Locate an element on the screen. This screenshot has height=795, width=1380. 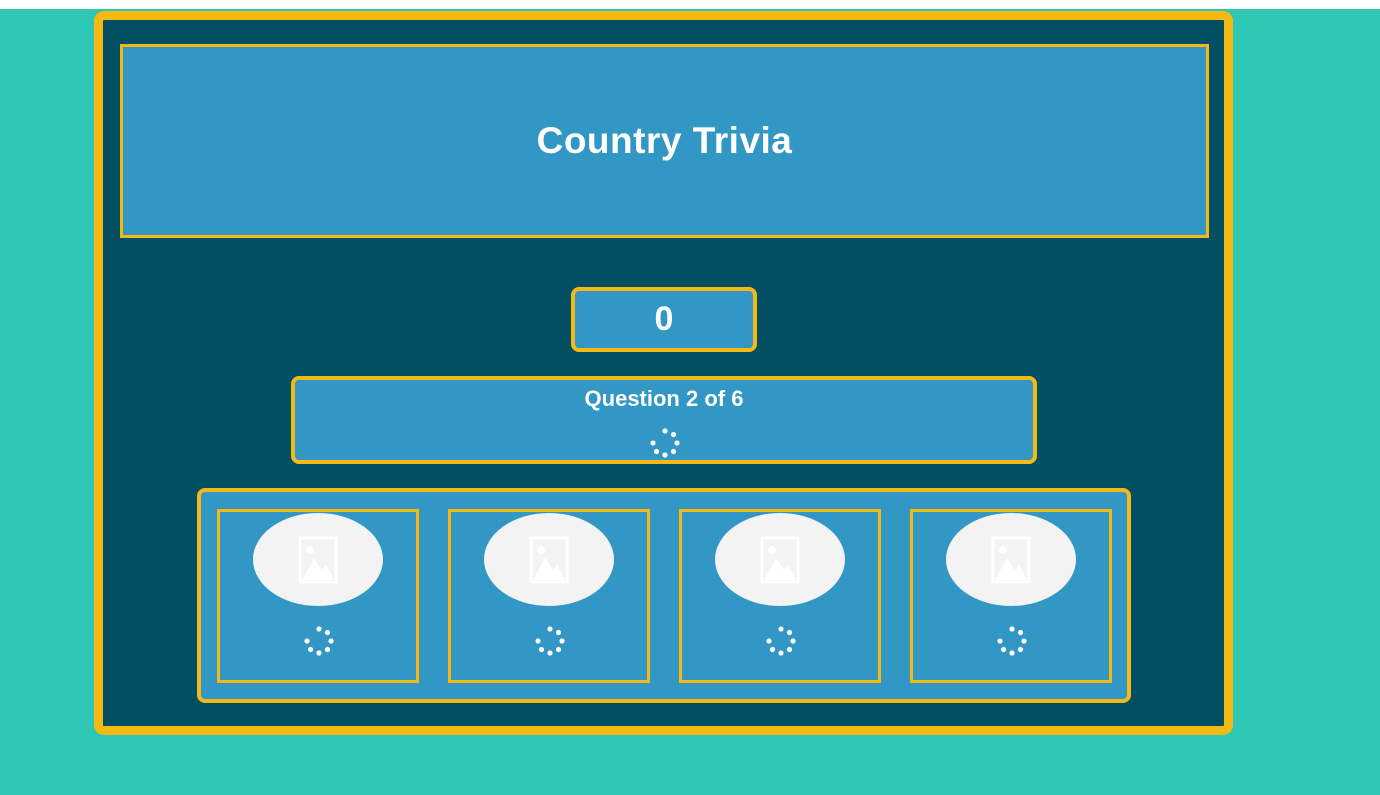
page-title: Country Trivia is located at coordinates (664, 140).